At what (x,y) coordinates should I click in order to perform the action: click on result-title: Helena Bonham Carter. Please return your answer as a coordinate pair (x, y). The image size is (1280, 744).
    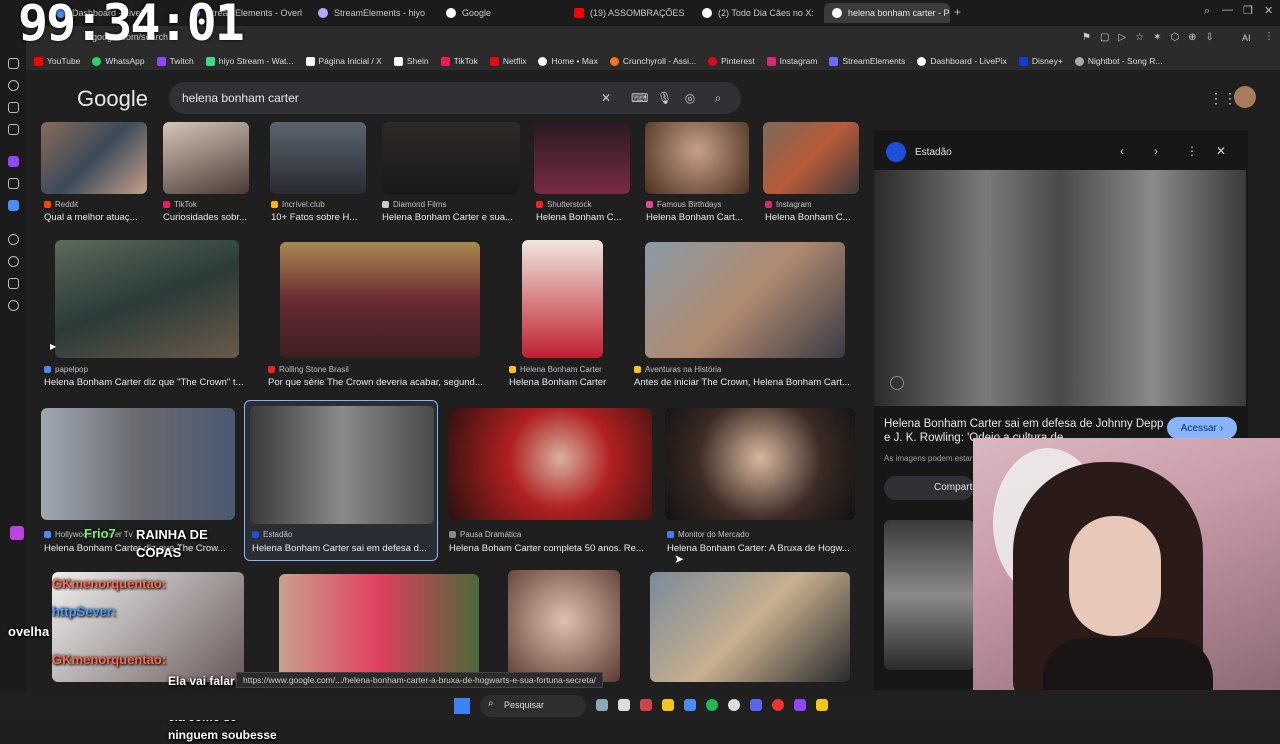
    Looking at the image, I should click on (563, 382).